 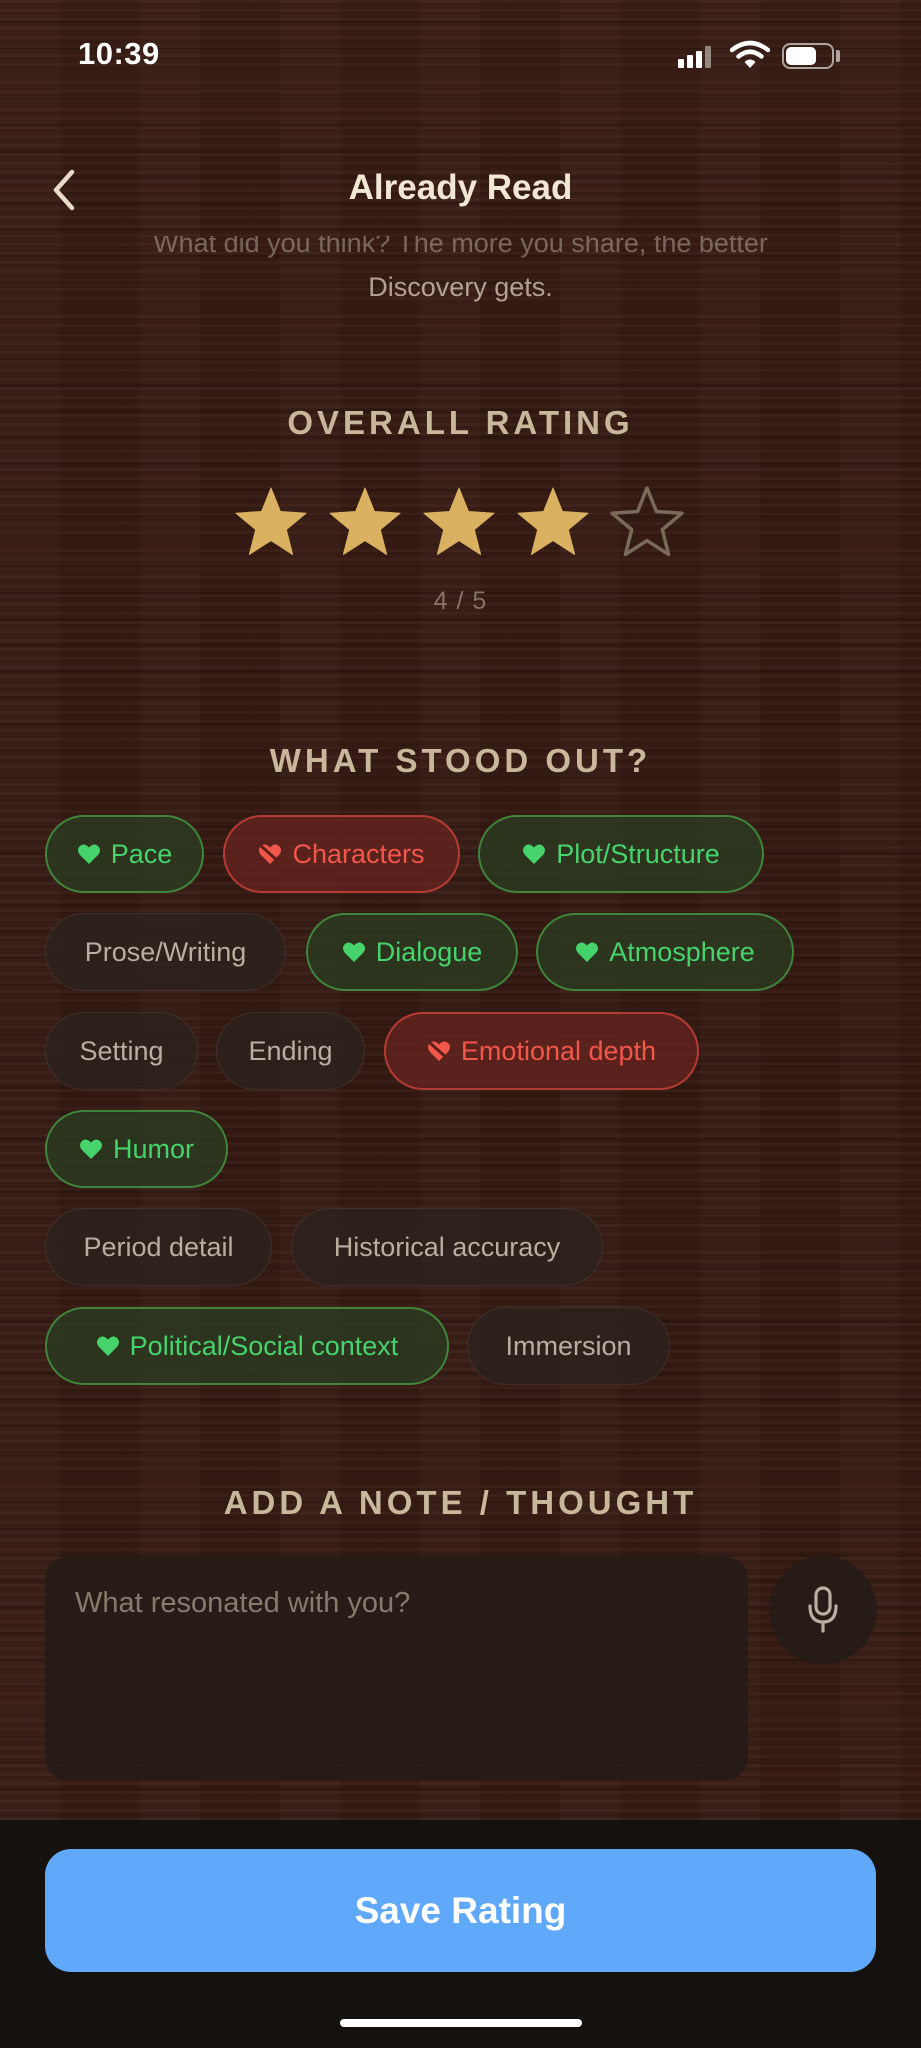 What do you see at coordinates (153, 1148) in the screenshot?
I see `chip-label: Humor` at bounding box center [153, 1148].